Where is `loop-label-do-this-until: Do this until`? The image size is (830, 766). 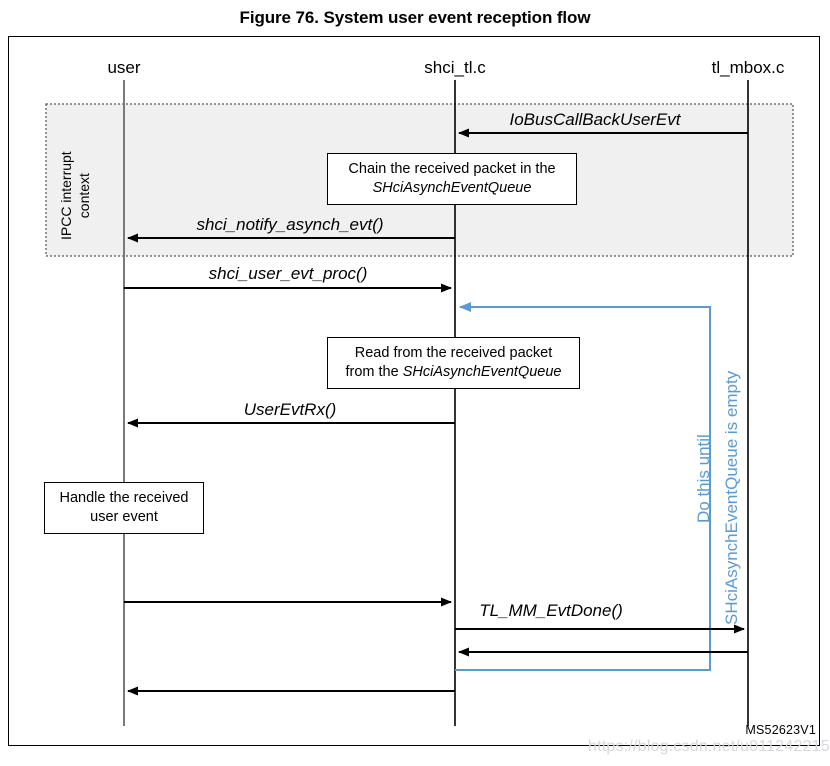
loop-label-do-this-until: Do this until is located at coordinates (703, 478).